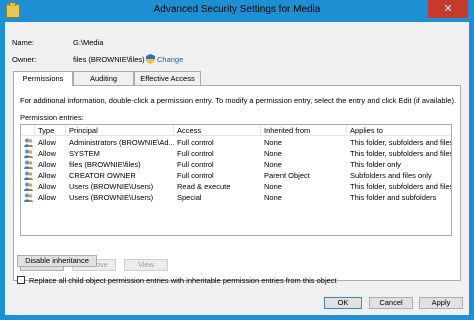 This screenshot has height=320, width=474. Describe the element at coordinates (189, 197) in the screenshot. I see `cell-access: Special` at that location.